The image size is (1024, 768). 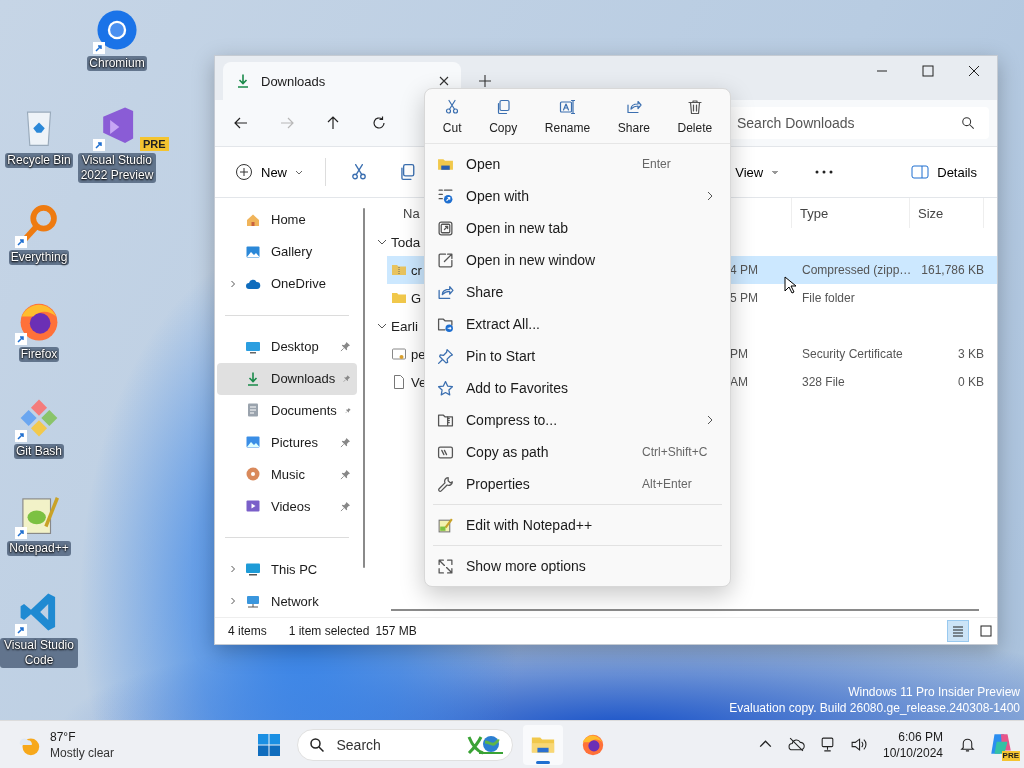 I want to click on shortcut-hint: Ctrl+Shift+C, so click(x=675, y=452).